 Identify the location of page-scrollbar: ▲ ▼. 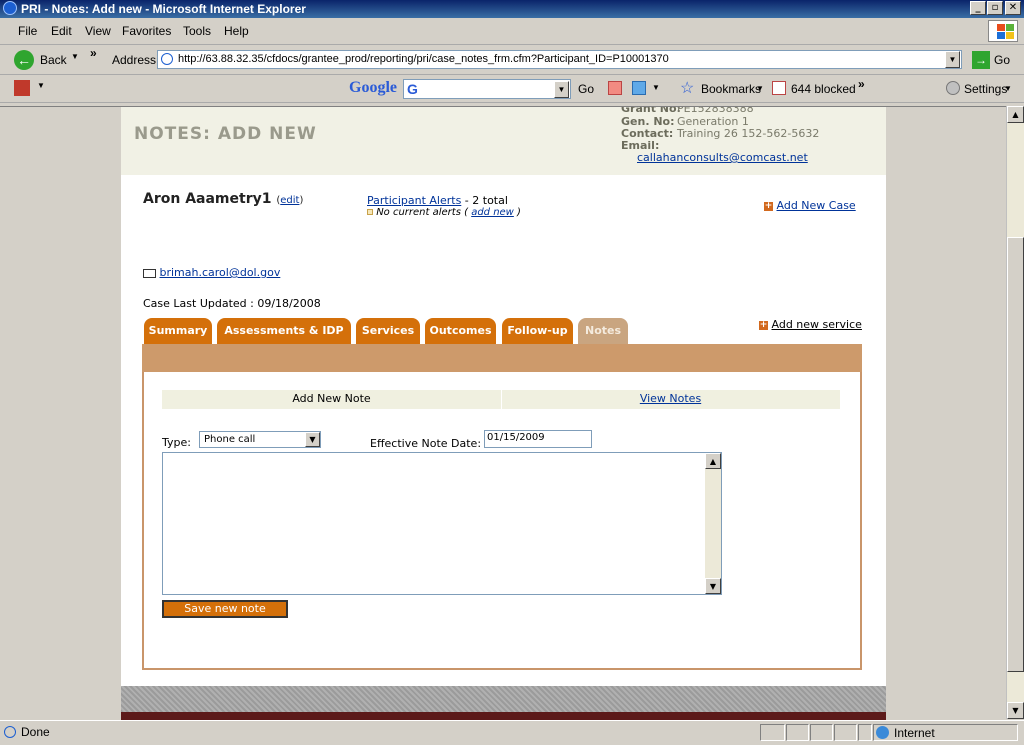
(1015, 412).